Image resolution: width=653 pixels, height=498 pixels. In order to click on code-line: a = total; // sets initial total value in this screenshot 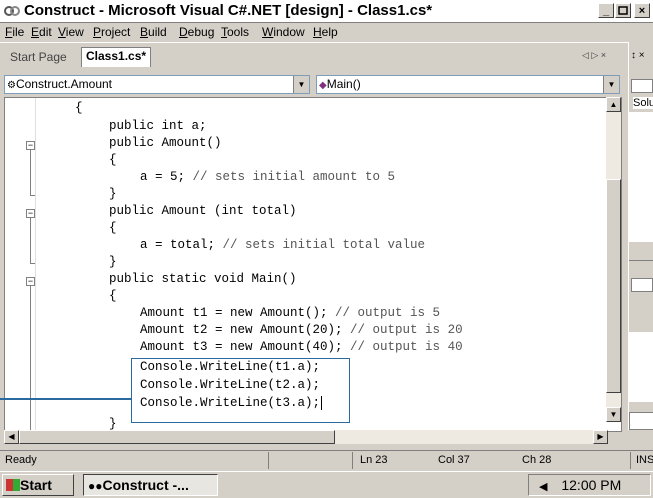, I will do `click(283, 245)`.